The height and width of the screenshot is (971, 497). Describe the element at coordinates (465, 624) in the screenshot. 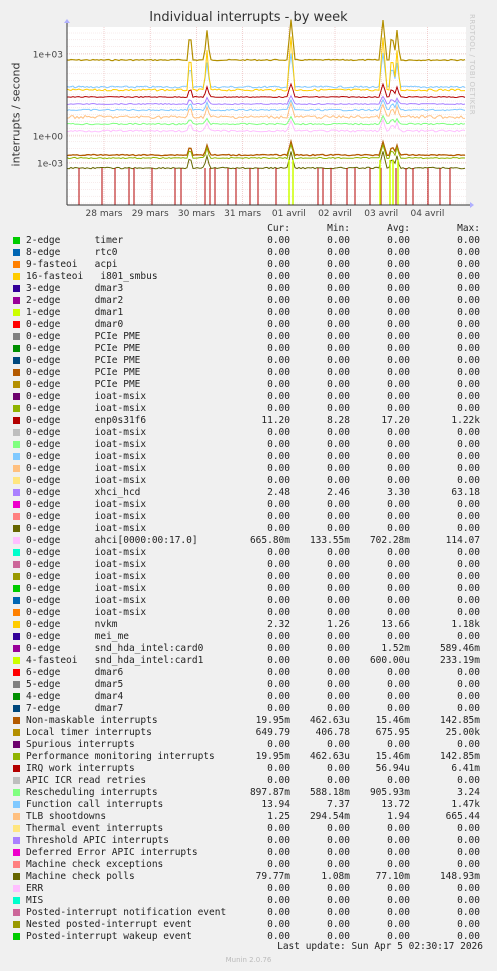

I see `legend-max: 1.18k` at that location.